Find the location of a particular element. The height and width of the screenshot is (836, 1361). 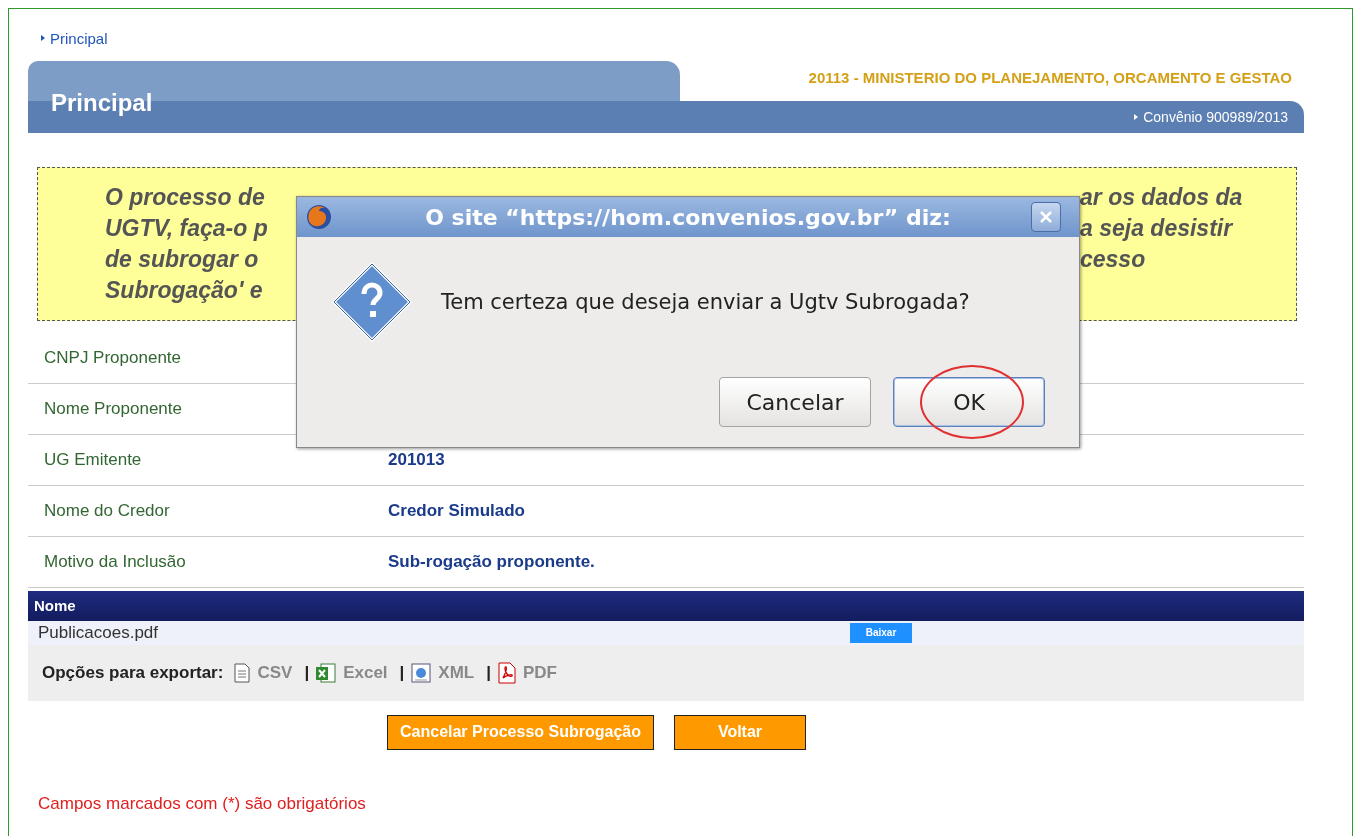

notice-text: a seja desistir is located at coordinates (1156, 228).